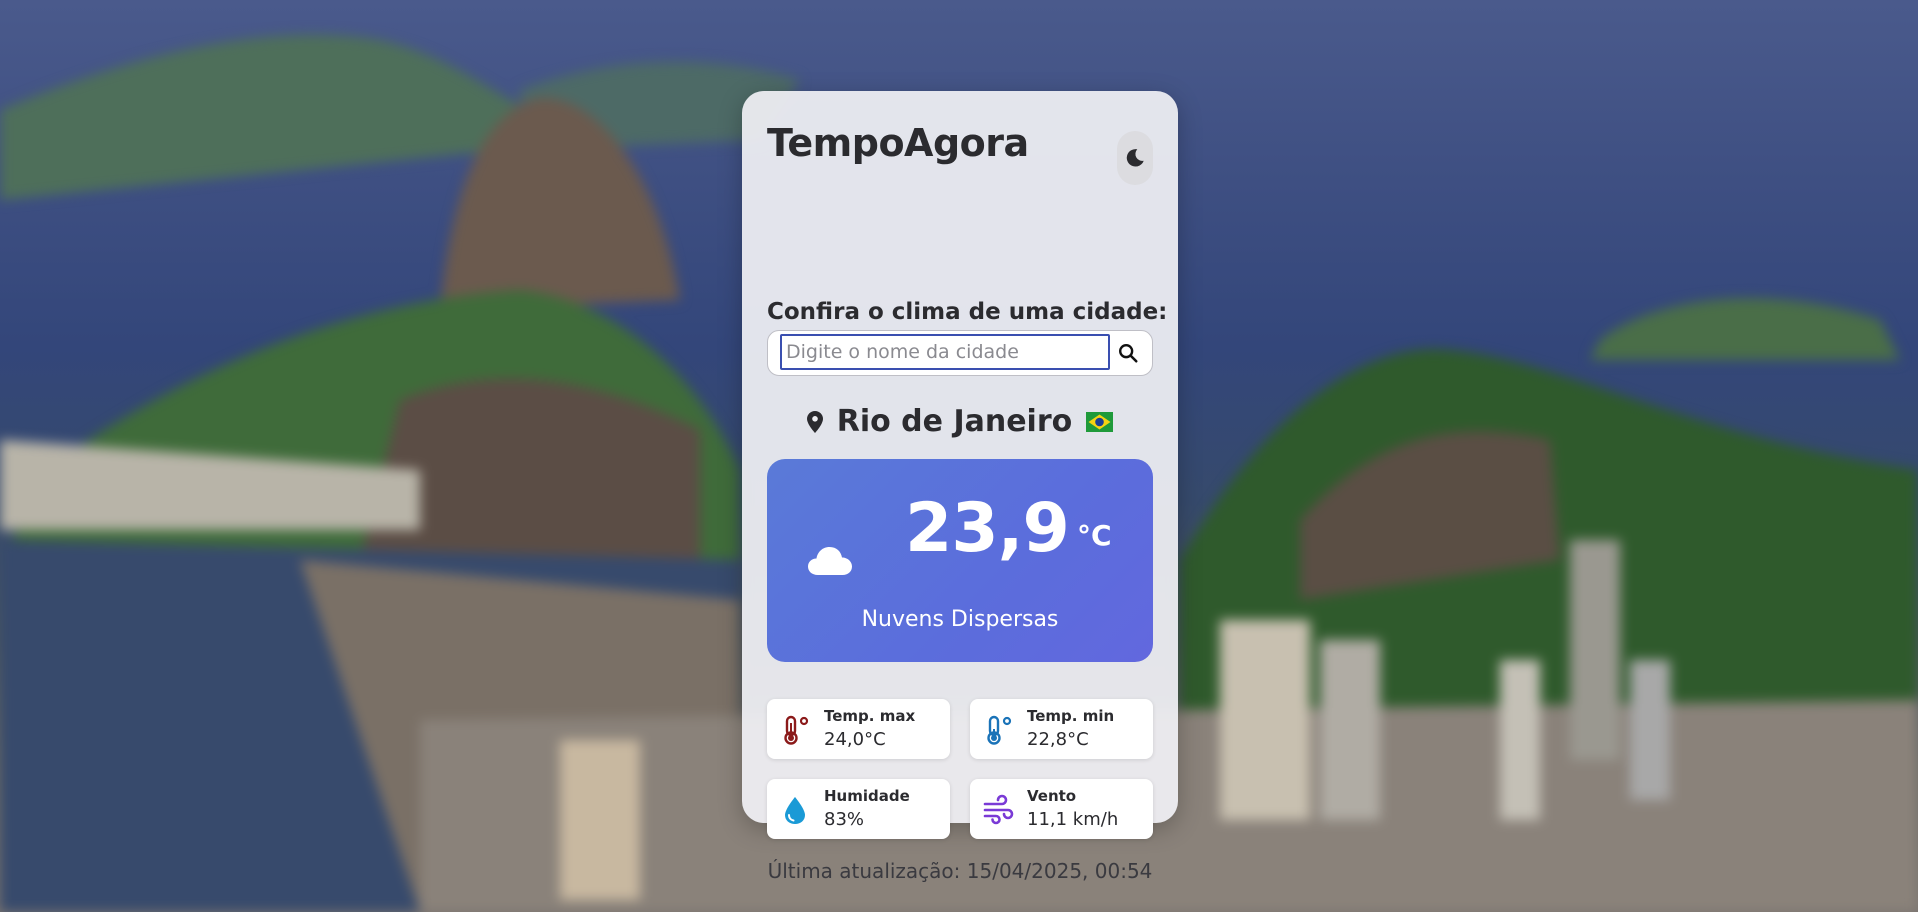  I want to click on wind-icon, so click(998, 809).